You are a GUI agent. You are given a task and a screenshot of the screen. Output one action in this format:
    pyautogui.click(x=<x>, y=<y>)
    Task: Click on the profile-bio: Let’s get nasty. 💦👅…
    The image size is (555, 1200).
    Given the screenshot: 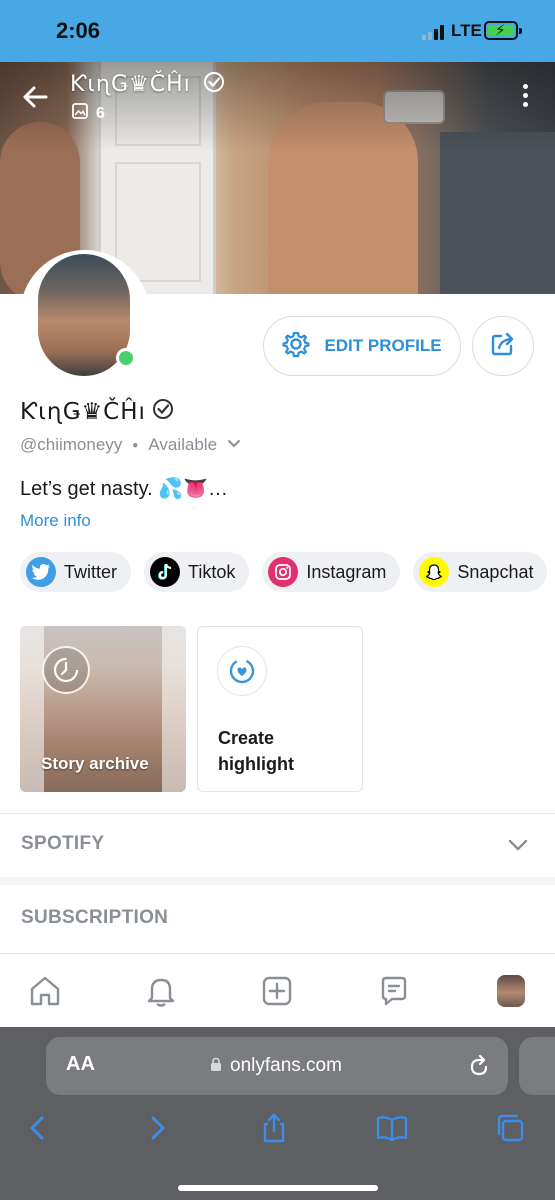 What is the action you would take?
    pyautogui.click(x=124, y=489)
    